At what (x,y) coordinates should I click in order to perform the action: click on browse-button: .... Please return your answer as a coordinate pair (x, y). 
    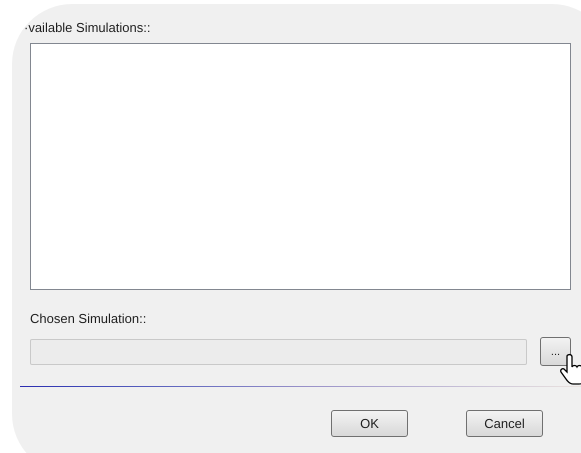
    Looking at the image, I should click on (555, 351).